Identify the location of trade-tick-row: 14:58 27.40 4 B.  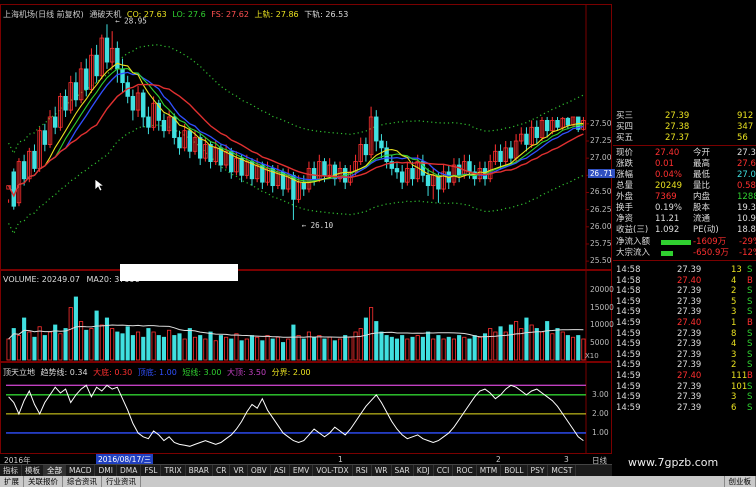
(684, 281).